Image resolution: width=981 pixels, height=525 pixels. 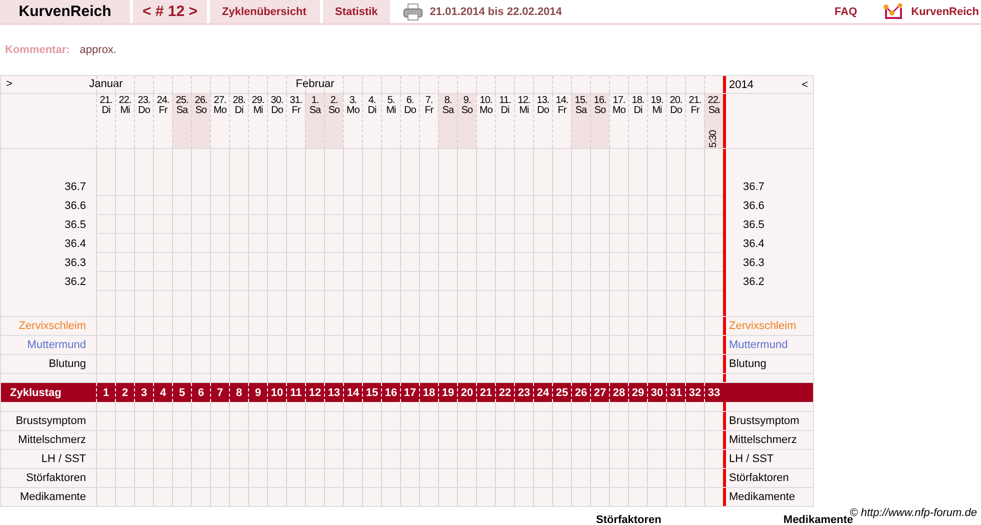 I want to click on day-date: 3., so click(x=353, y=101).